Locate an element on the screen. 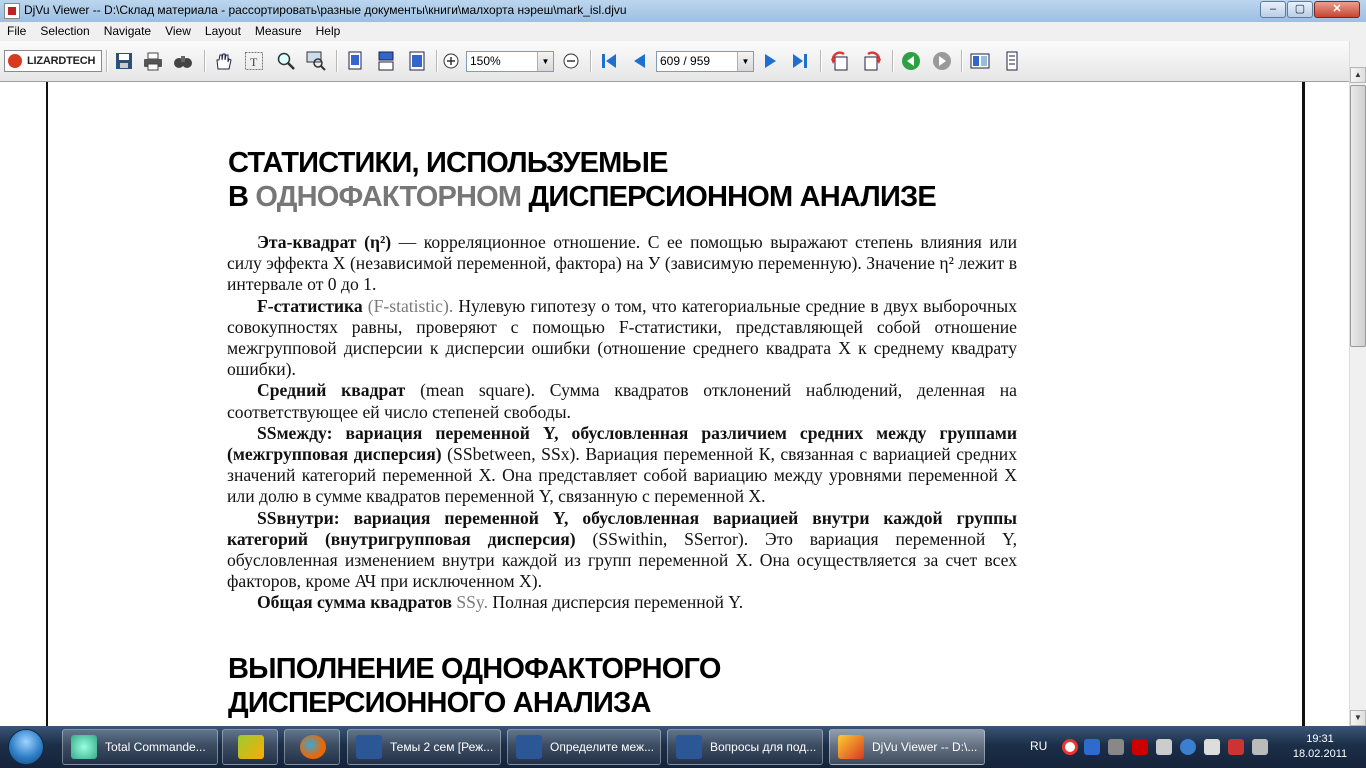 The width and height of the screenshot is (1366, 768). print-icon is located at coordinates (153, 61).